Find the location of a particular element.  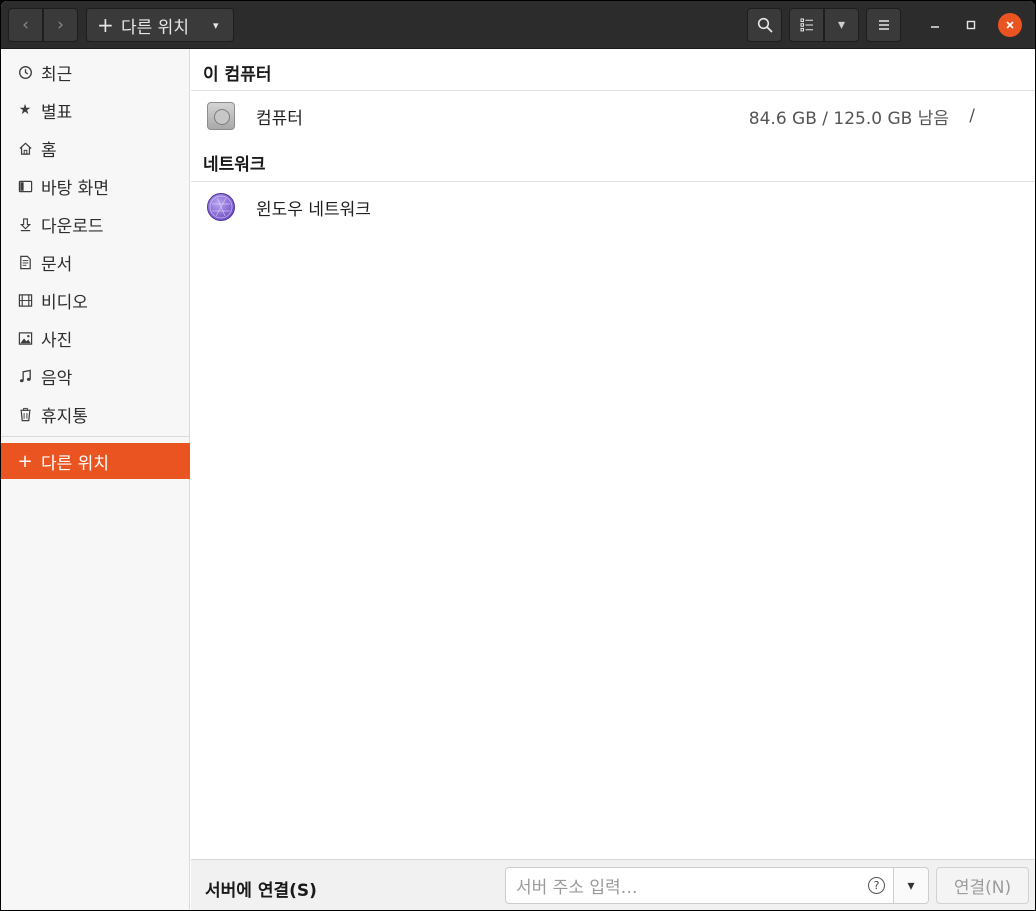

sidebar-item-label: 다른 위치 is located at coordinates (75, 463).